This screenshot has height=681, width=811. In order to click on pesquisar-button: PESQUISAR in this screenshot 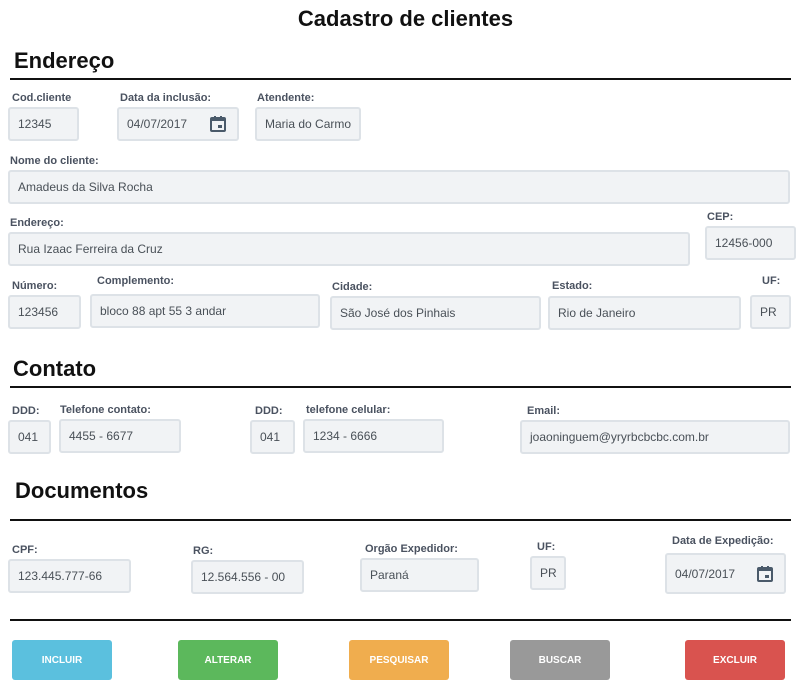, I will do `click(399, 660)`.